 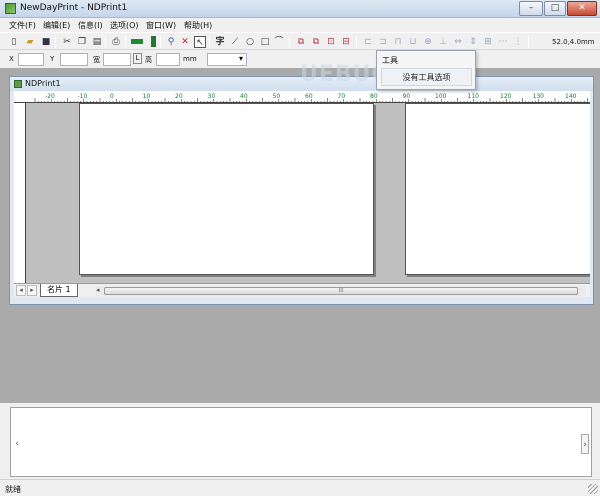 What do you see at coordinates (17, 444) in the screenshot?
I see `scroll-left-arrow-icon: ‹` at bounding box center [17, 444].